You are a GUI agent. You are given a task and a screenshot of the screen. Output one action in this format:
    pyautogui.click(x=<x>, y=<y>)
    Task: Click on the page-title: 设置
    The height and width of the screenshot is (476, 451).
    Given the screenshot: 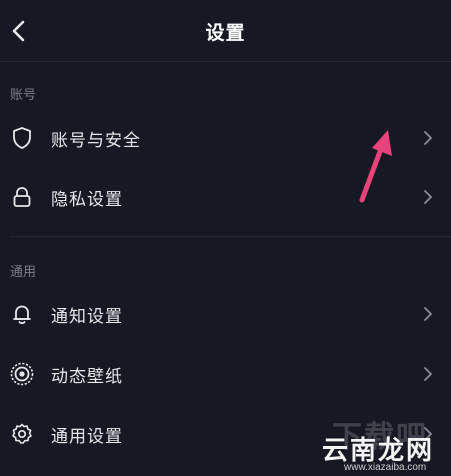 What is the action you would take?
    pyautogui.click(x=225, y=33)
    